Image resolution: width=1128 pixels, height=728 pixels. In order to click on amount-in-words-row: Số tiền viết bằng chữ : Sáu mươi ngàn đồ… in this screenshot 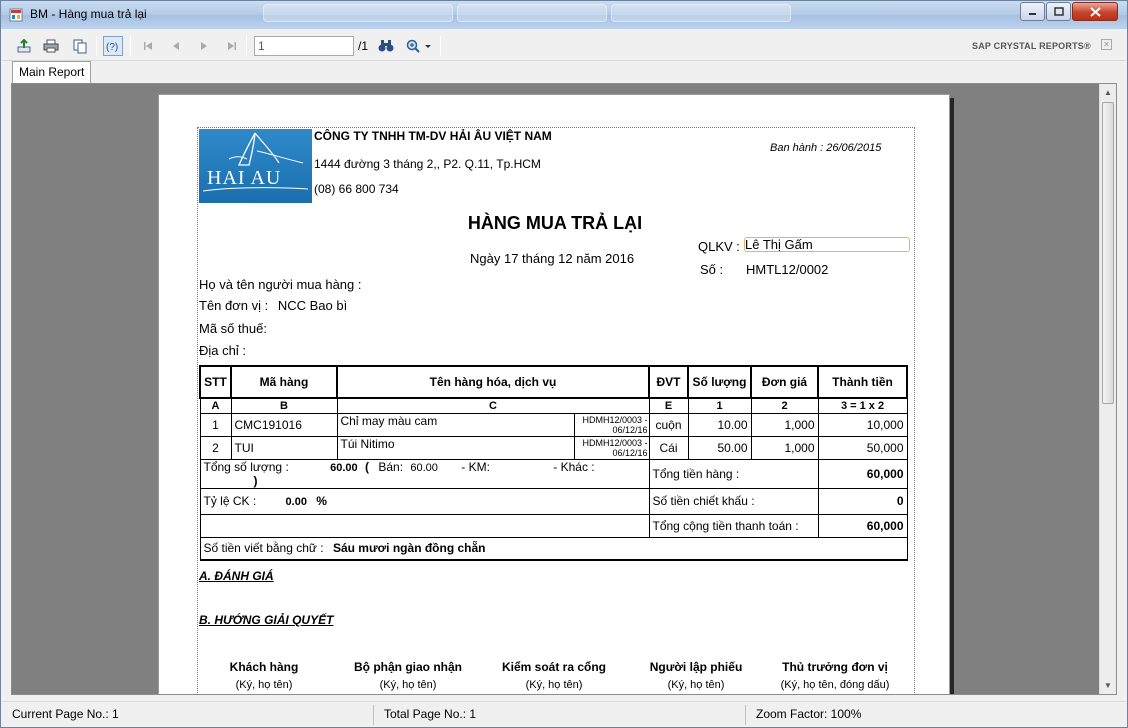, I will do `click(553, 548)`.